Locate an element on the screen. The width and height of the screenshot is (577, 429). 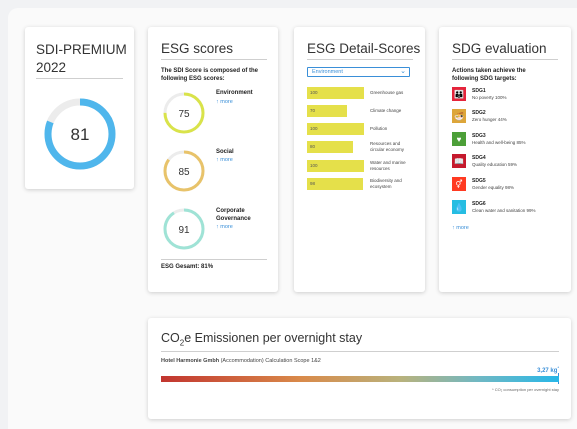
sdi-score-ring: 81 is located at coordinates (80, 134).